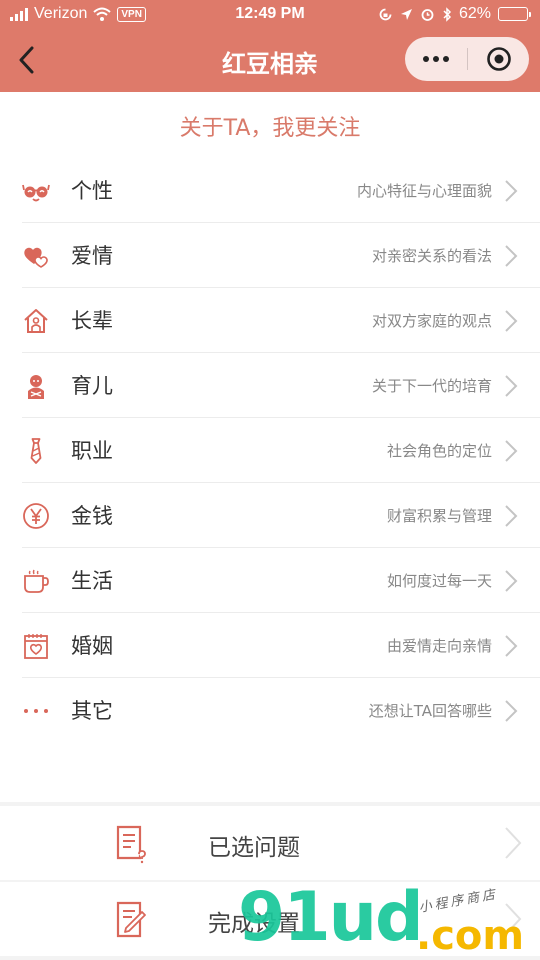 The width and height of the screenshot is (540, 960). I want to click on category-label: 生活, so click(92, 581).